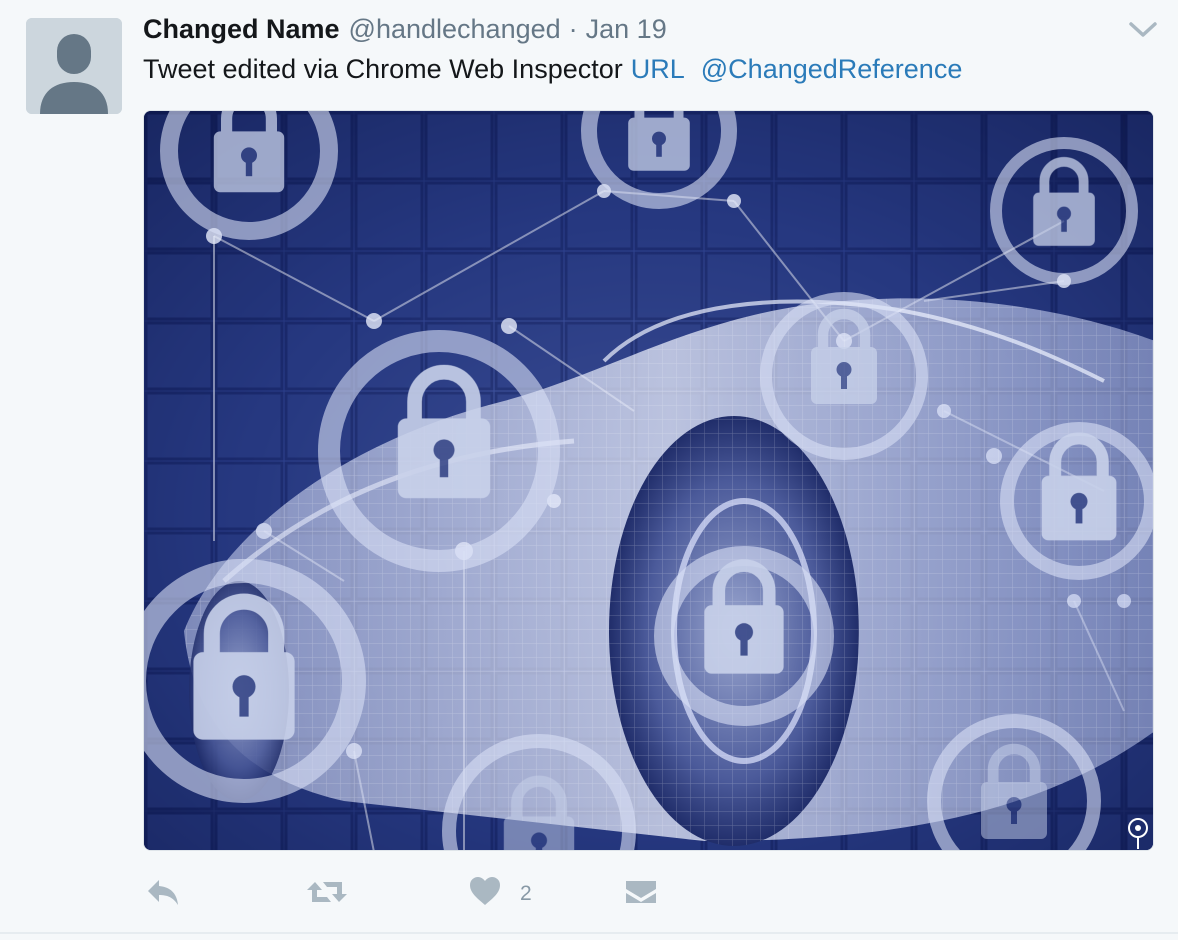  I want to click on avatar, so click(74, 66).